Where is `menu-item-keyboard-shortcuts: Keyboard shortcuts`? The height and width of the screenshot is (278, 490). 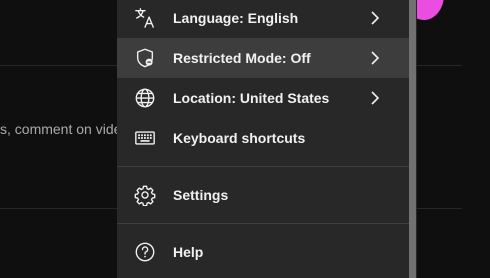 menu-item-keyboard-shortcuts: Keyboard shortcuts is located at coordinates (263, 138).